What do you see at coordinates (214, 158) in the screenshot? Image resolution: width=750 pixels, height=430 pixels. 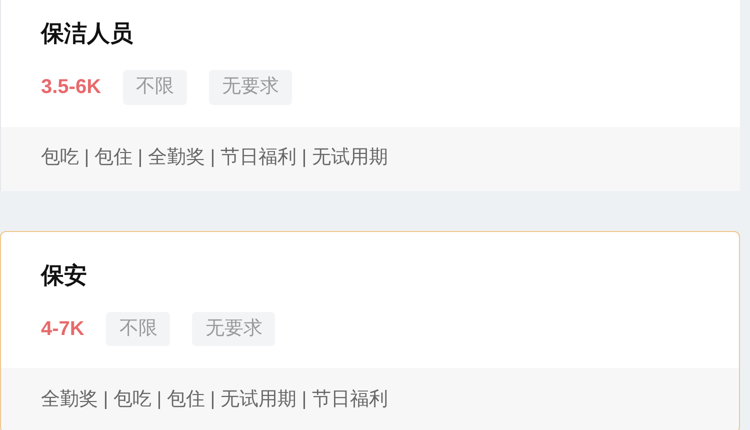 I see `benefits-text: 包吃 | 包住 | 全勤奖 | 节日福利 | 无试用期` at bounding box center [214, 158].